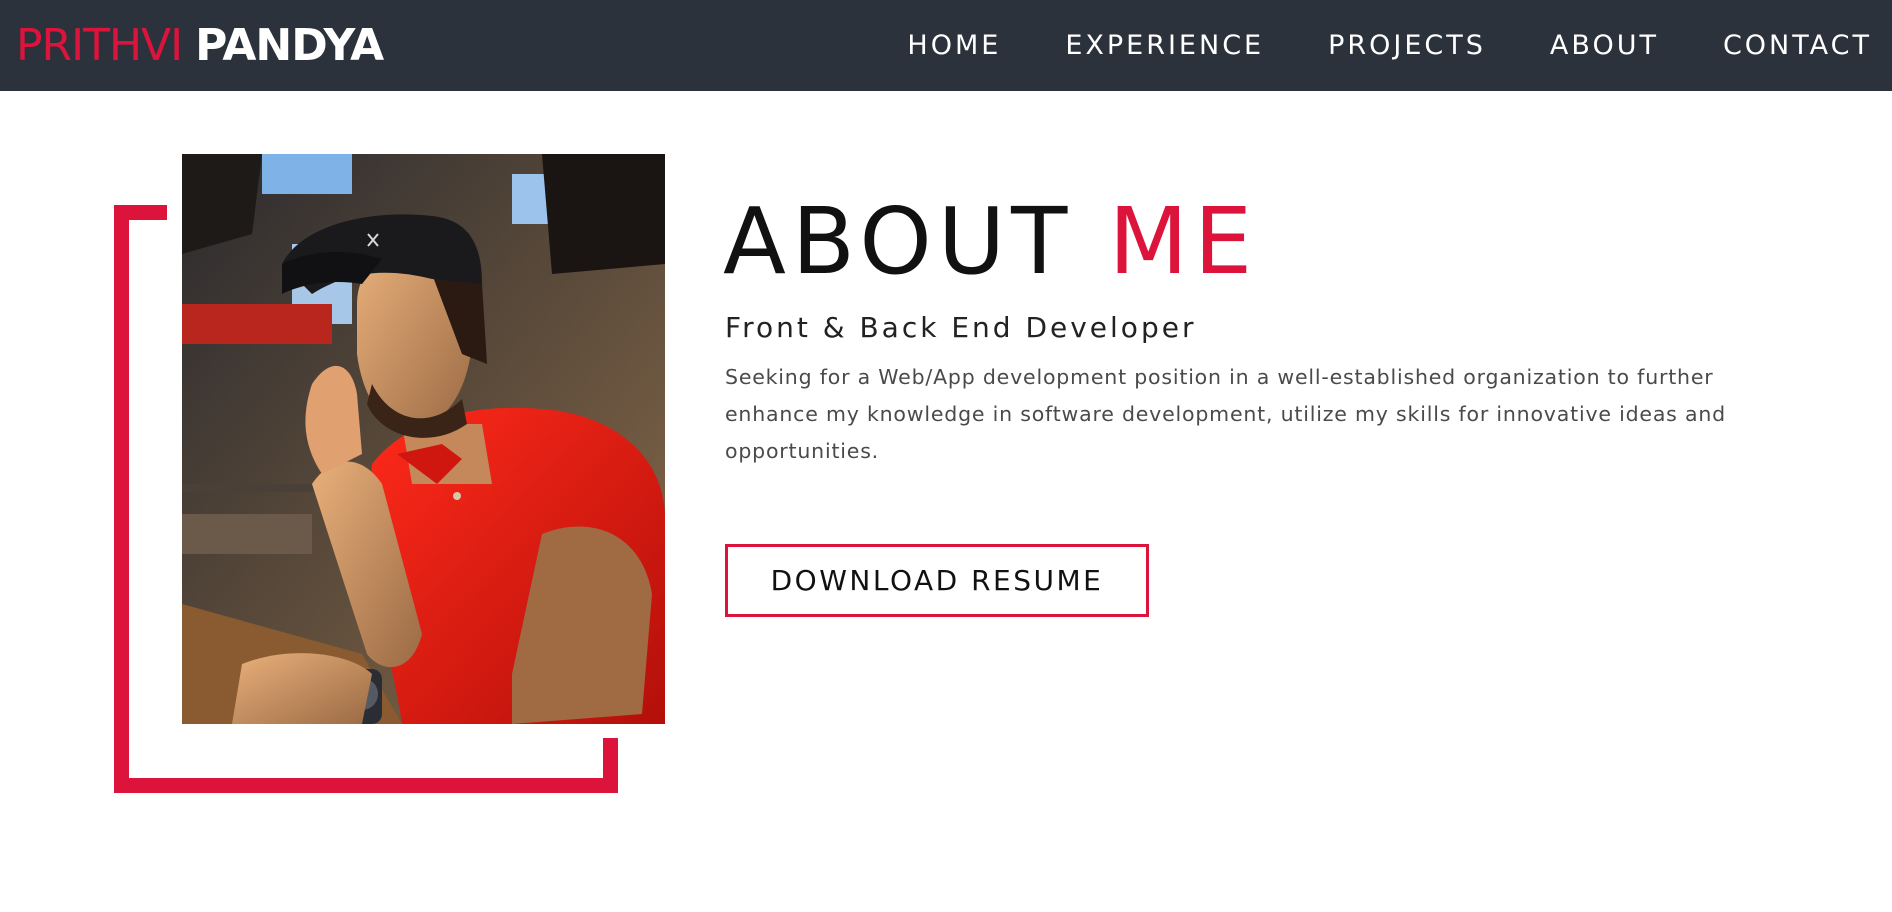 Image resolution: width=1892 pixels, height=912 pixels. Describe the element at coordinates (610, 765) in the screenshot. I see `frame-bracket-right` at that location.